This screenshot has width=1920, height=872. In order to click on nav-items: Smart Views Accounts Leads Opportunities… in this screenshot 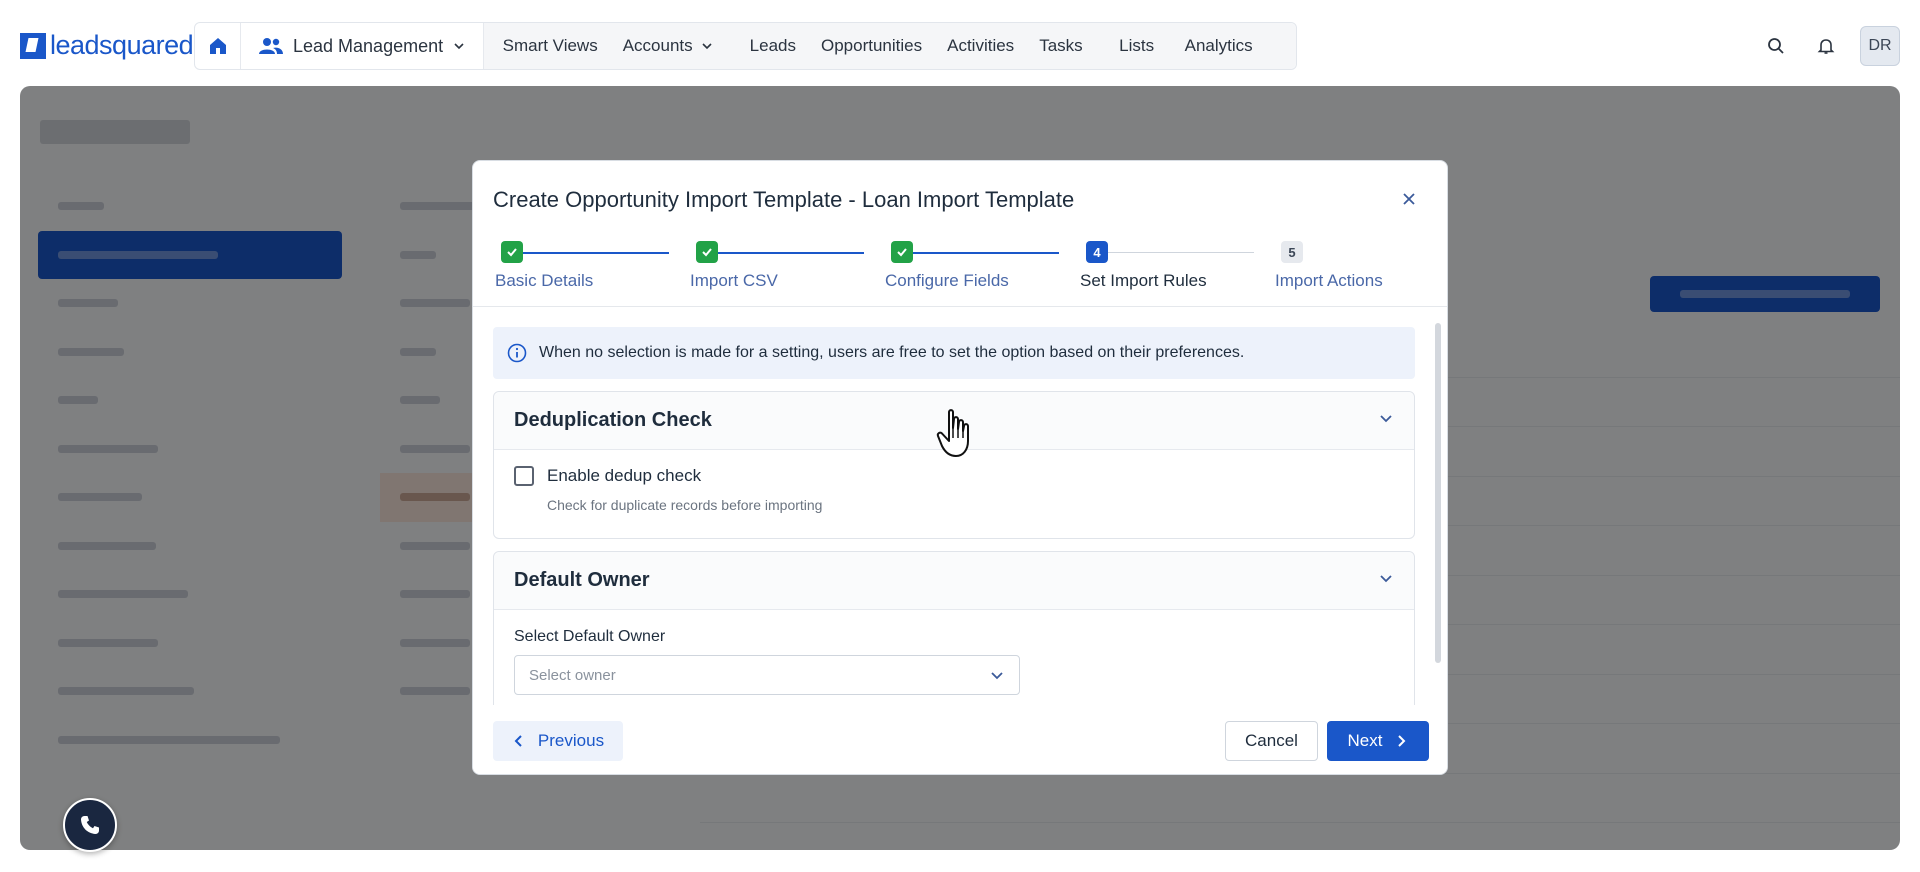, I will do `click(890, 46)`.